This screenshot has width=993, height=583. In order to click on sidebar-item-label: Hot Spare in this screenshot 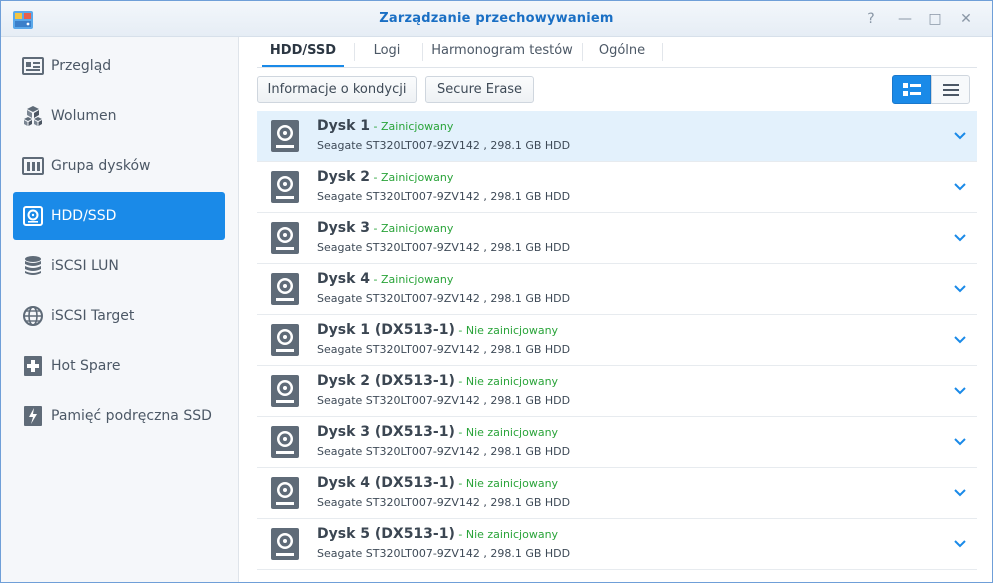, I will do `click(86, 366)`.